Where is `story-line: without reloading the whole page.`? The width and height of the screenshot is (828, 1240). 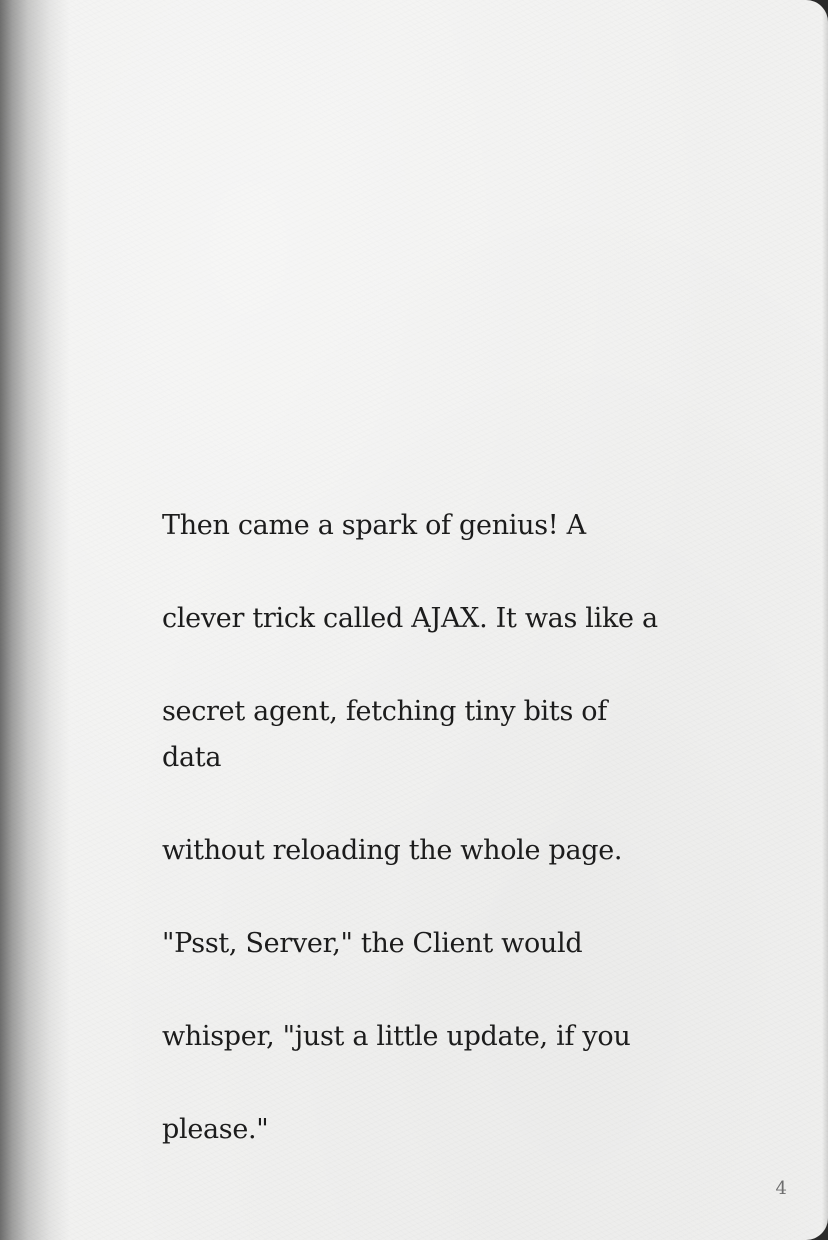 story-line: without reloading the whole page. is located at coordinates (392, 850).